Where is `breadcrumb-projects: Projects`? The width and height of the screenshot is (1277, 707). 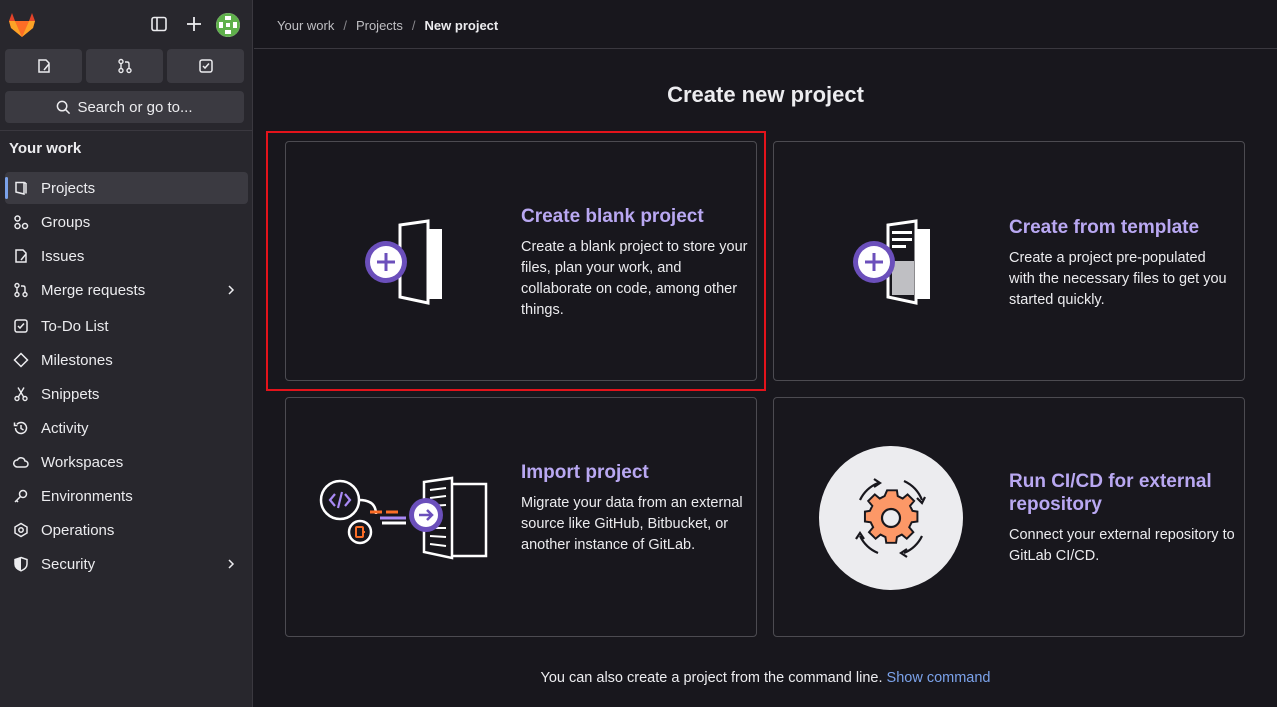 breadcrumb-projects: Projects is located at coordinates (379, 25).